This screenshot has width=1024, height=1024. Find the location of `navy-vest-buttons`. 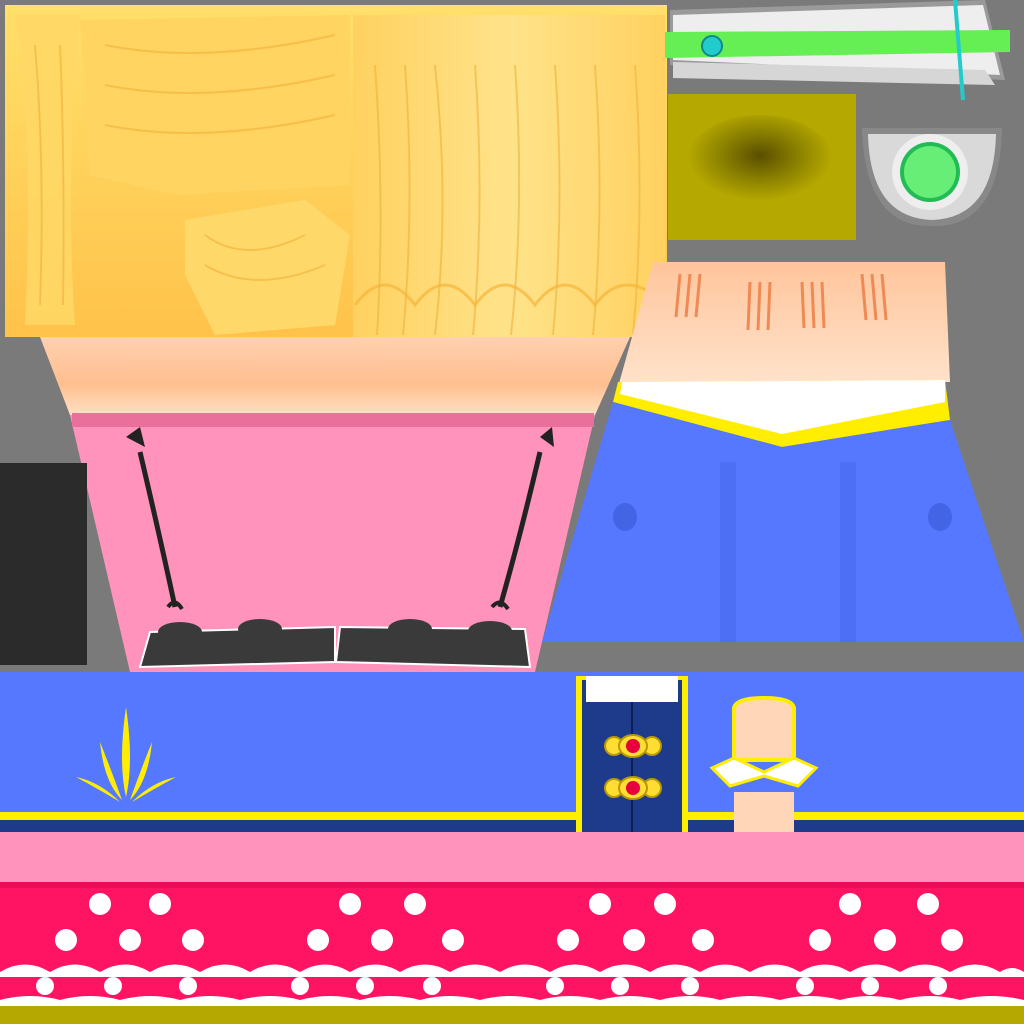

navy-vest-buttons is located at coordinates (632, 756).